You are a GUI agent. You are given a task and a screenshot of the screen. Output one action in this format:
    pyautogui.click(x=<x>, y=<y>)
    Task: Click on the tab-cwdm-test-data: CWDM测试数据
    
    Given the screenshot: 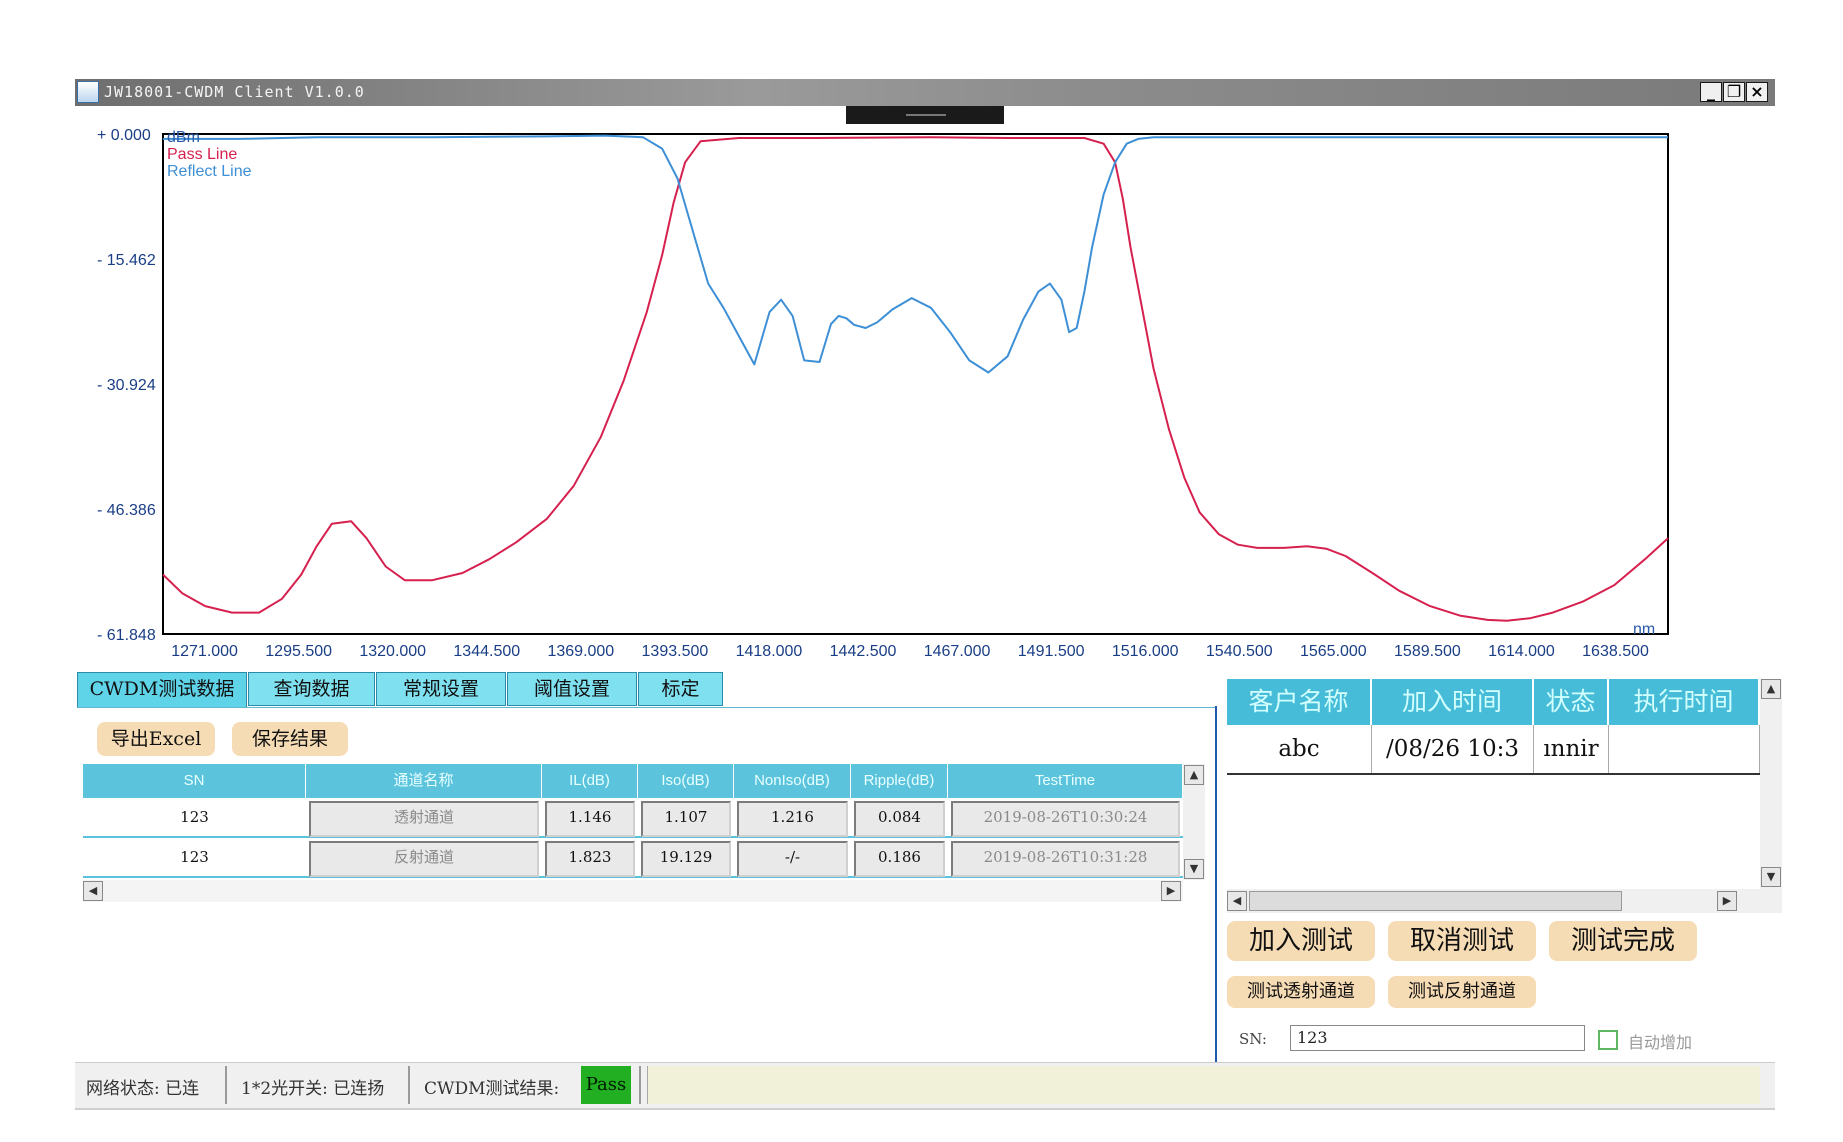 What is the action you would take?
    pyautogui.click(x=162, y=690)
    